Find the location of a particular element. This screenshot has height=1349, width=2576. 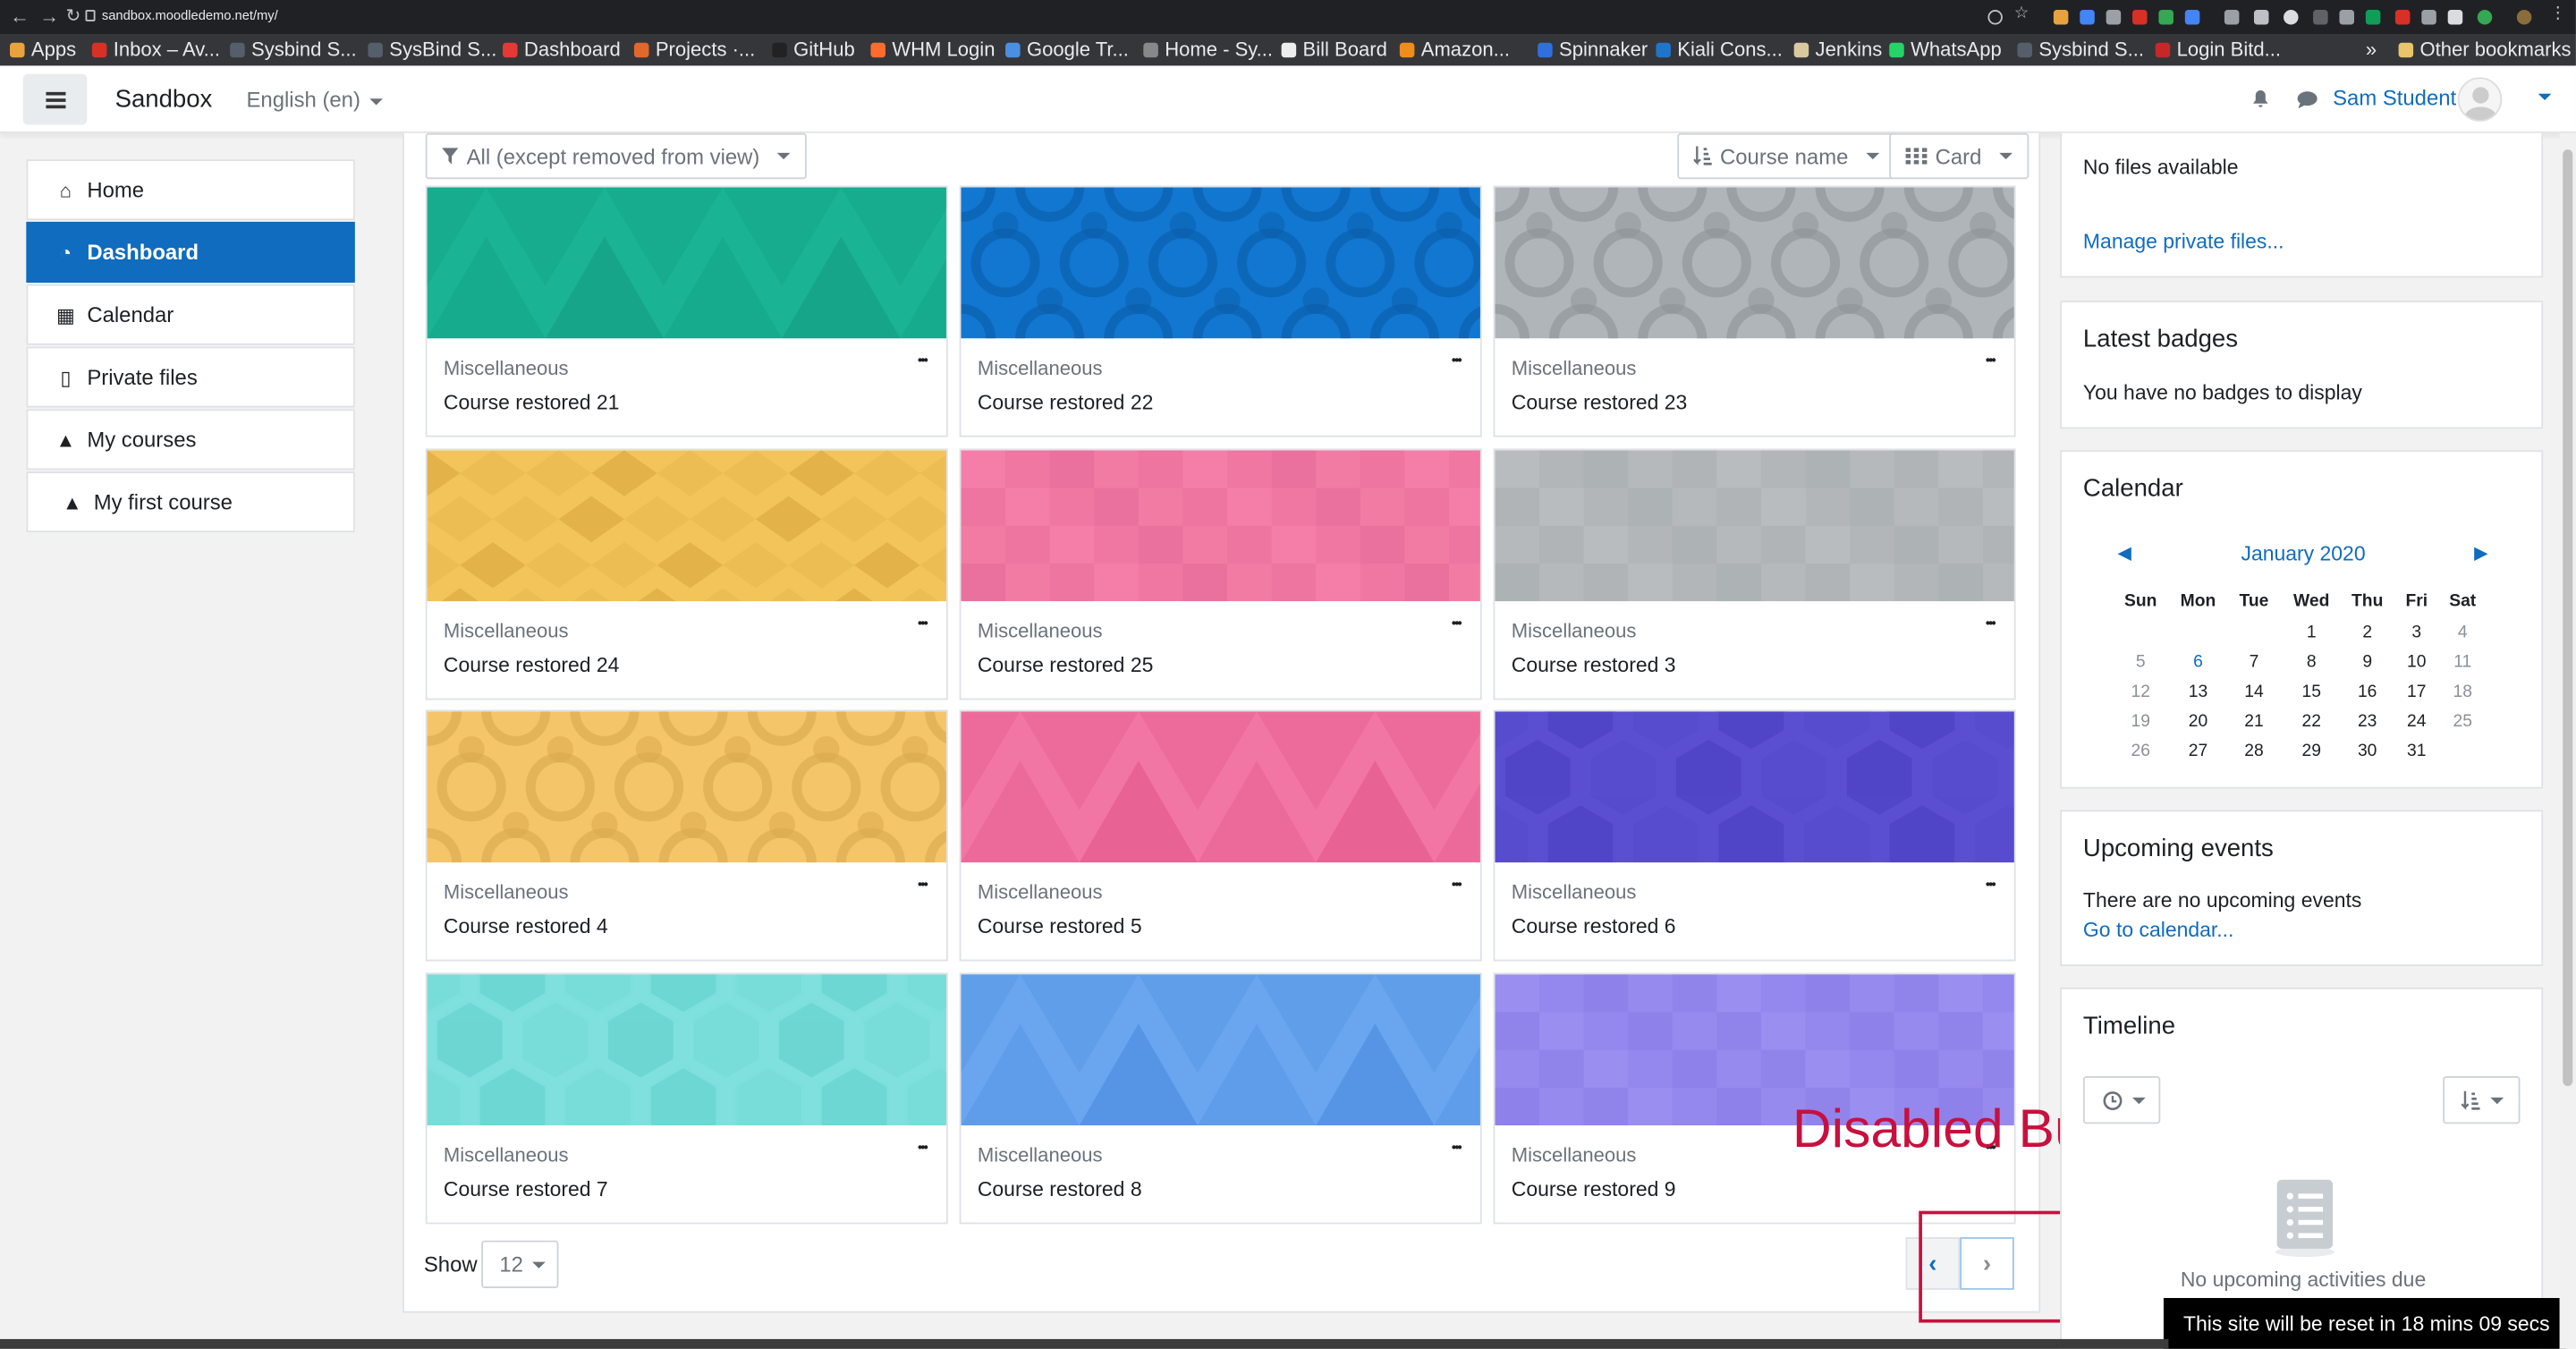

calendar-day: 15 is located at coordinates (2311, 691).